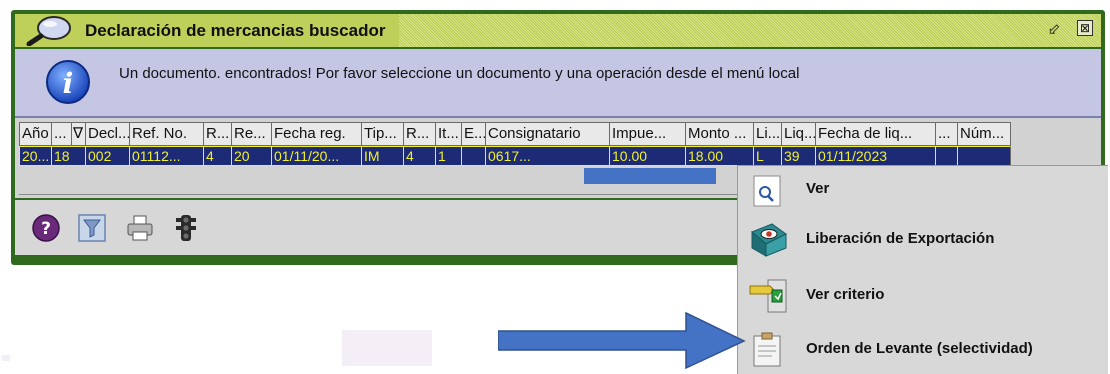  Describe the element at coordinates (875, 156) in the screenshot. I see `table-cell: 01/11/2023` at that location.